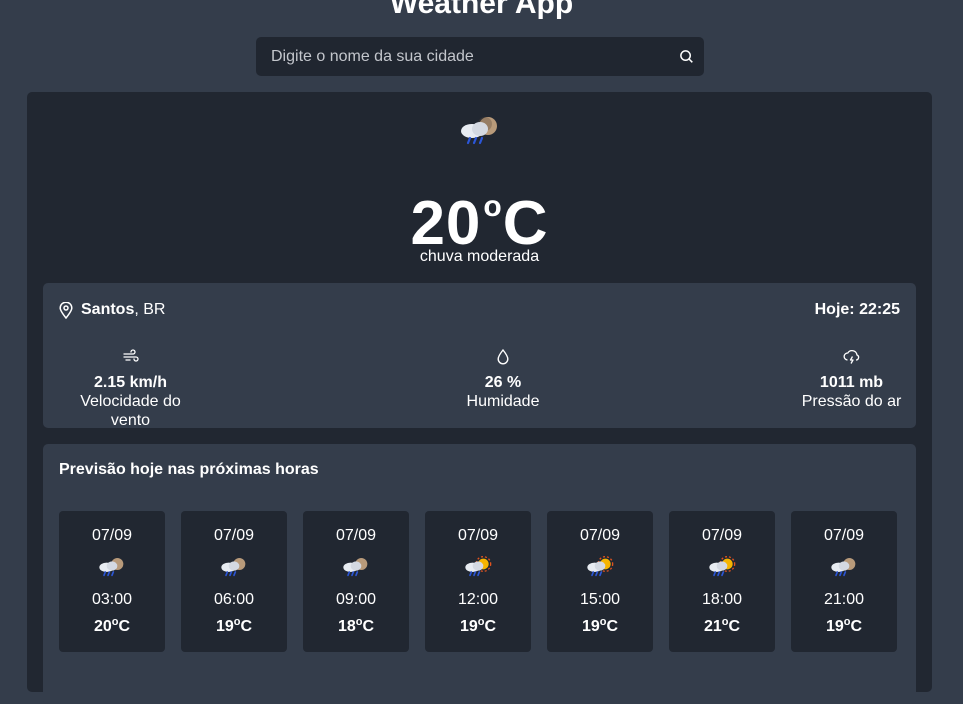 The image size is (963, 704). I want to click on forecast-card: 07/09 12:00 19oC, so click(478, 581).